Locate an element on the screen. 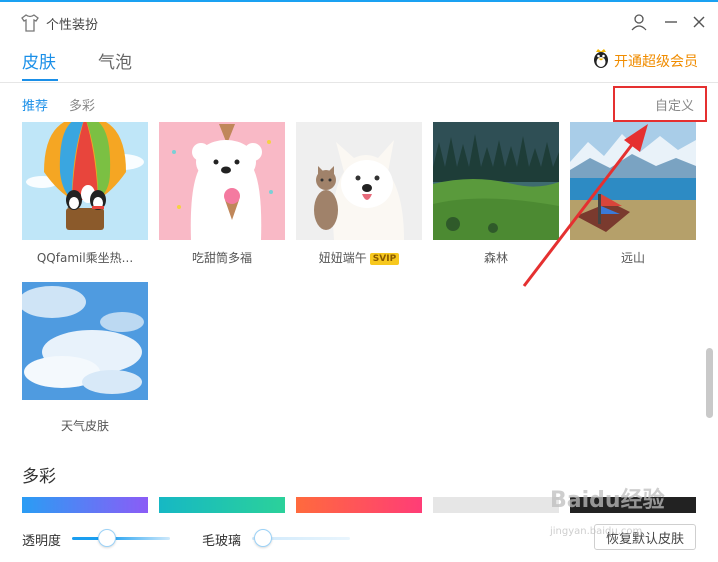  vip-button: 开通超级会员 is located at coordinates (645, 61).